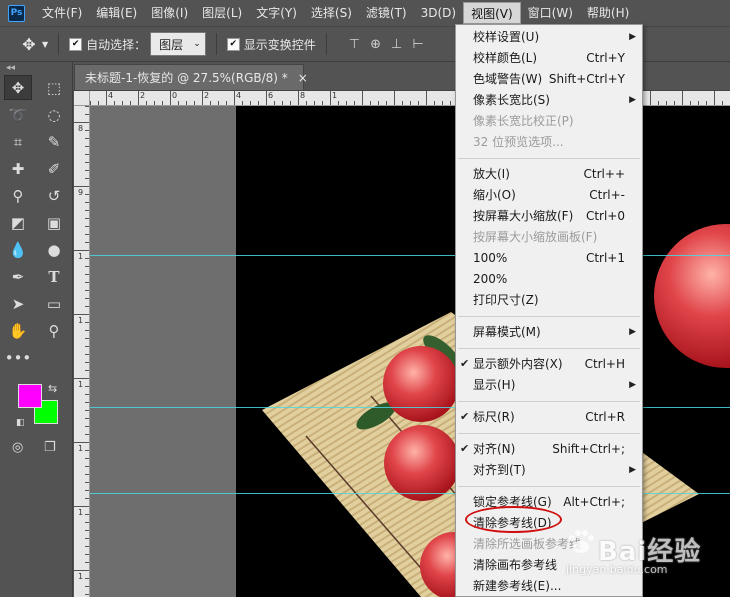  Describe the element at coordinates (54, 276) in the screenshot. I see `type-tool-icon: T` at that location.